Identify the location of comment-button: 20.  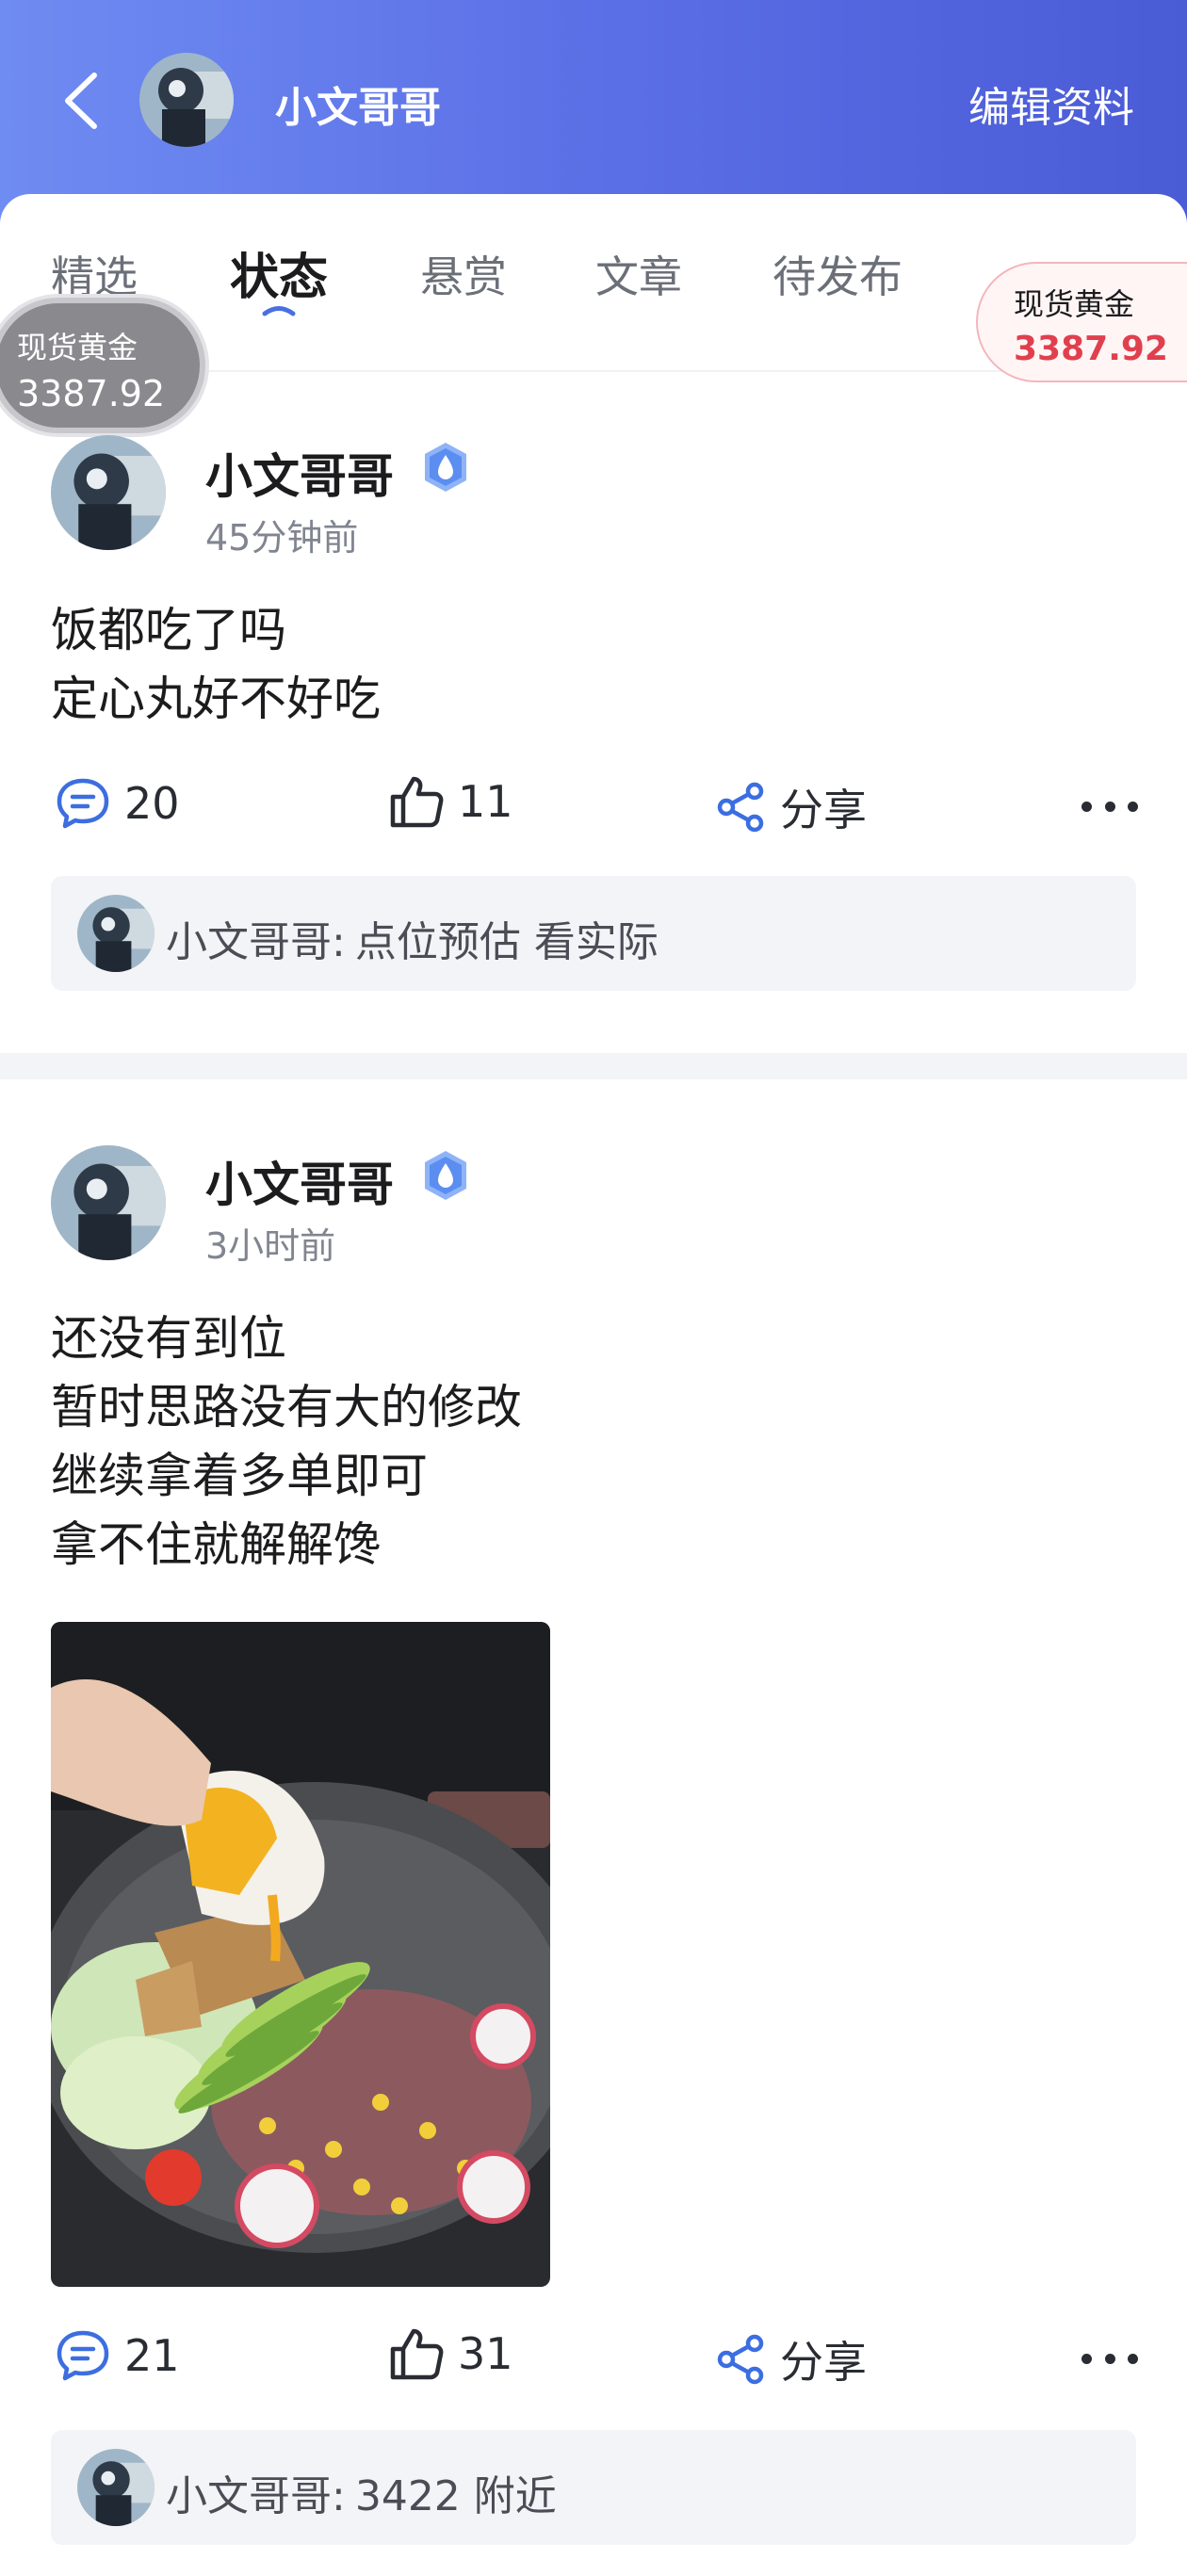
(117, 803).